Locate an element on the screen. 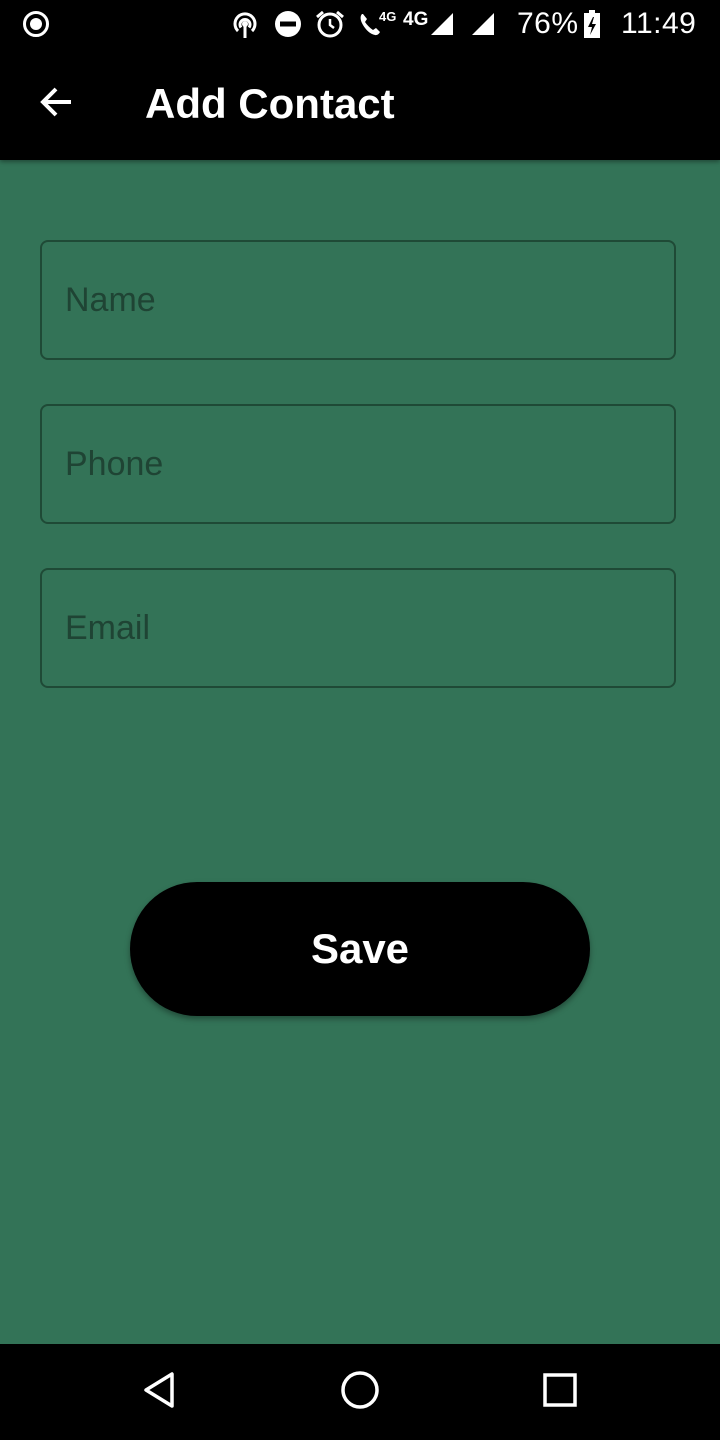  page-title: Add Contact is located at coordinates (270, 103).